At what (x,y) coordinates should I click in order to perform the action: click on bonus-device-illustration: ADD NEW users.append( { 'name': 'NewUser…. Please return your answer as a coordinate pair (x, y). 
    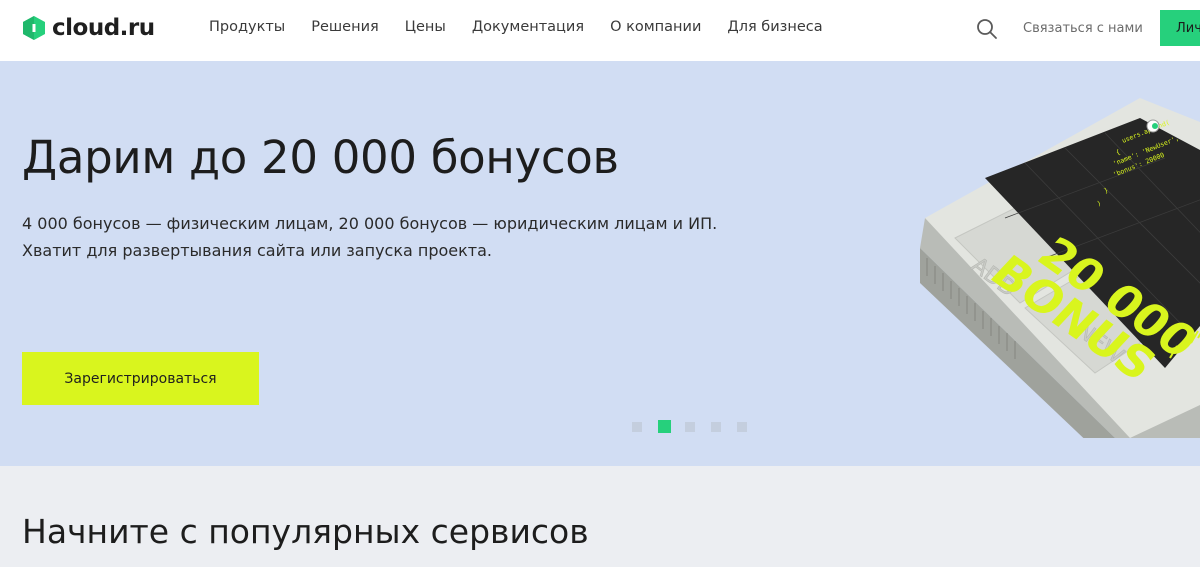
    Looking at the image, I should click on (1060, 268).